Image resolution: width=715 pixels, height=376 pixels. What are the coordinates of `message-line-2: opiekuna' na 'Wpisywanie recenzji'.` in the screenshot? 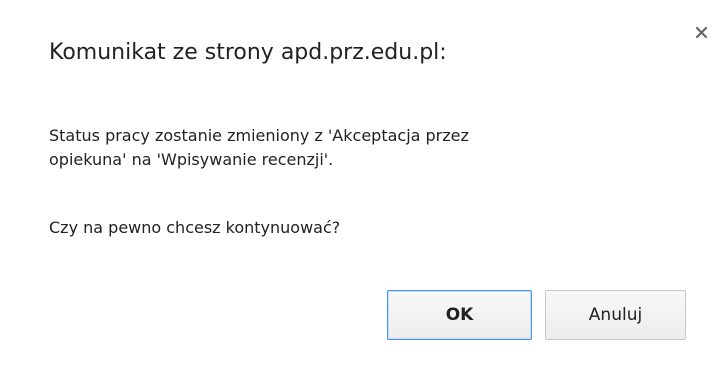 It's located at (191, 159).